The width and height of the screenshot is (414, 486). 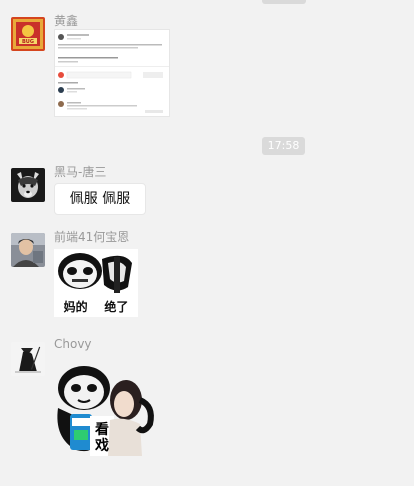 I want to click on avatar-huangxin: BUG, so click(x=28, y=34).